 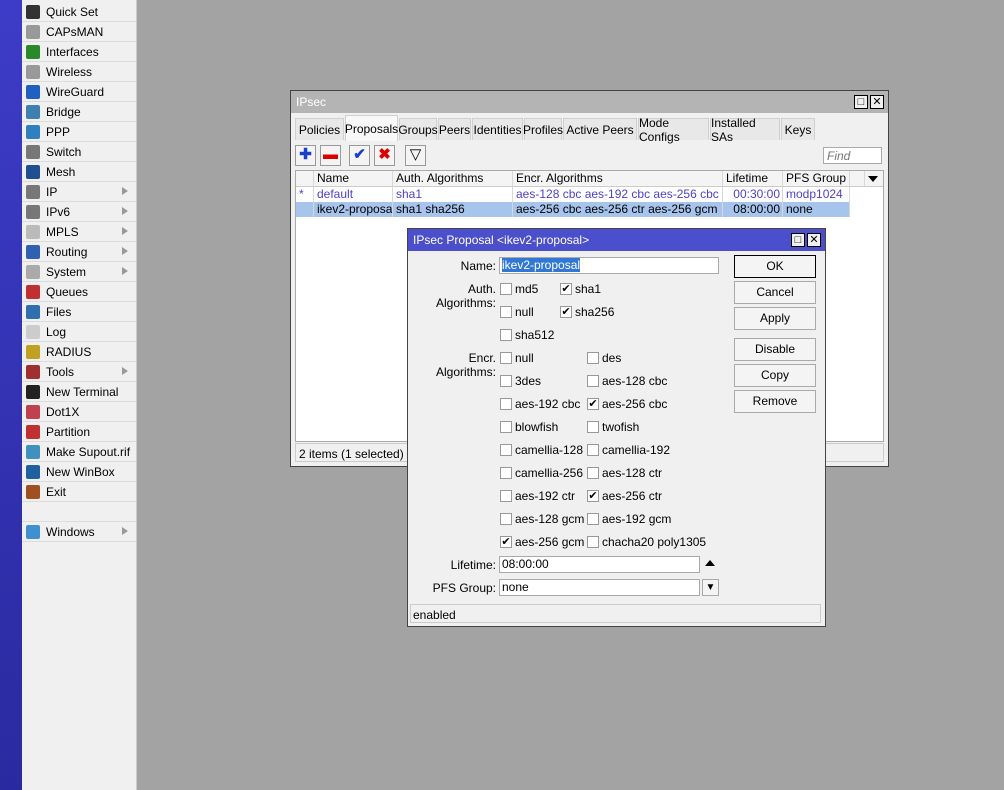 What do you see at coordinates (79, 332) in the screenshot?
I see `sidebar-item-log: Log` at bounding box center [79, 332].